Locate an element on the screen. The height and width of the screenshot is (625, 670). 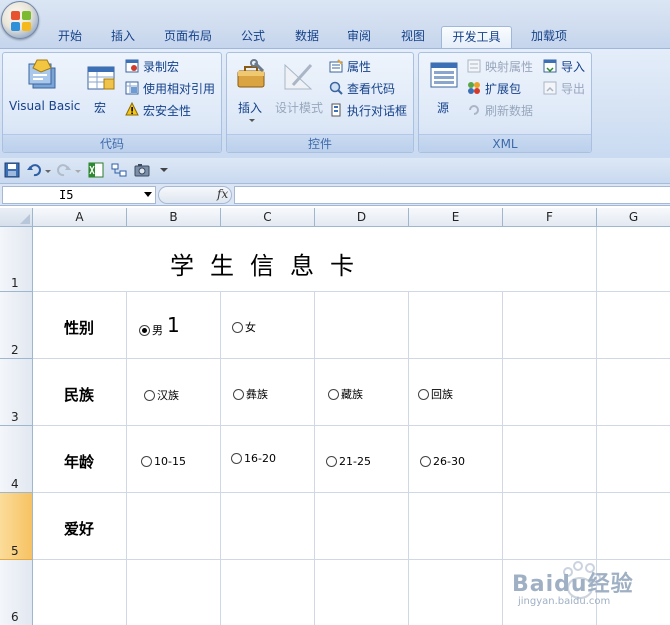
tab-home: 开始 is located at coordinates (70, 37).